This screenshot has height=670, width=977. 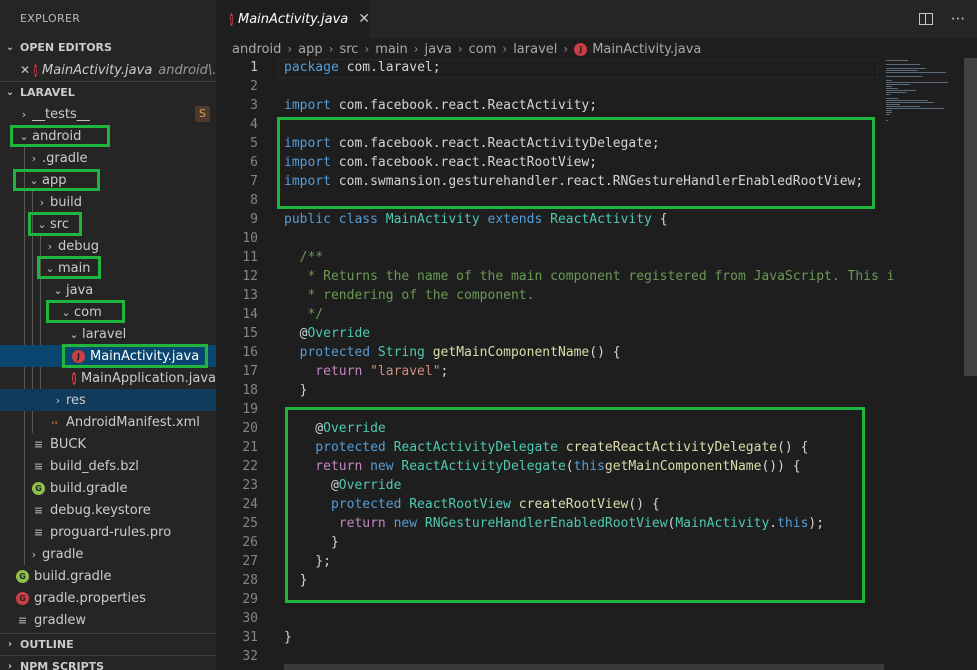 I want to click on breadcrumb-item: app, so click(x=310, y=49).